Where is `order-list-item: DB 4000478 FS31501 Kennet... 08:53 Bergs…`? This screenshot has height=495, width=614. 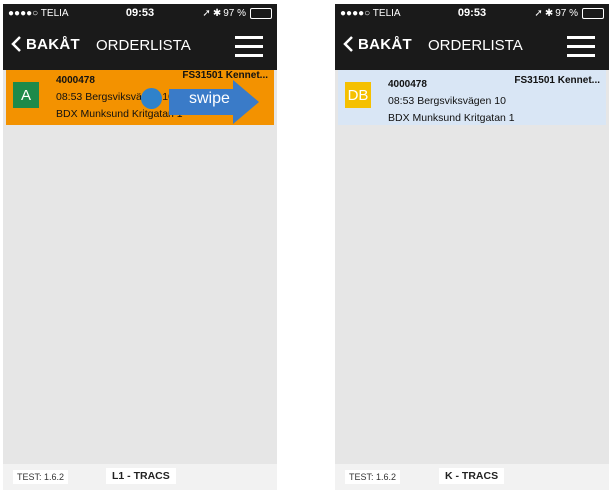
order-list-item: DB 4000478 FS31501 Kennet... 08:53 Bergs… is located at coordinates (472, 97).